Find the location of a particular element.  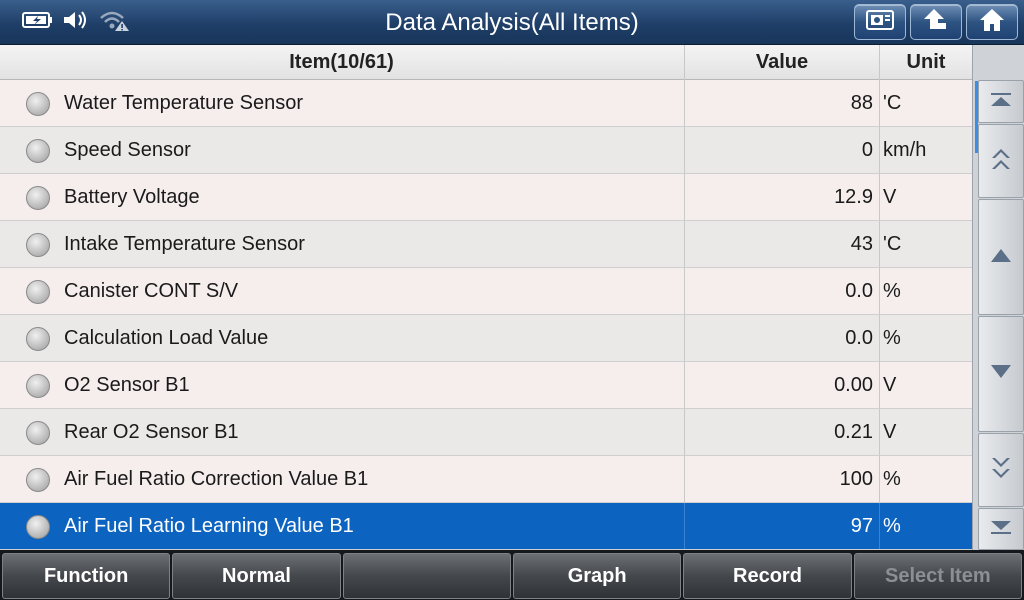

select-item-button: Select Item is located at coordinates (937, 576).